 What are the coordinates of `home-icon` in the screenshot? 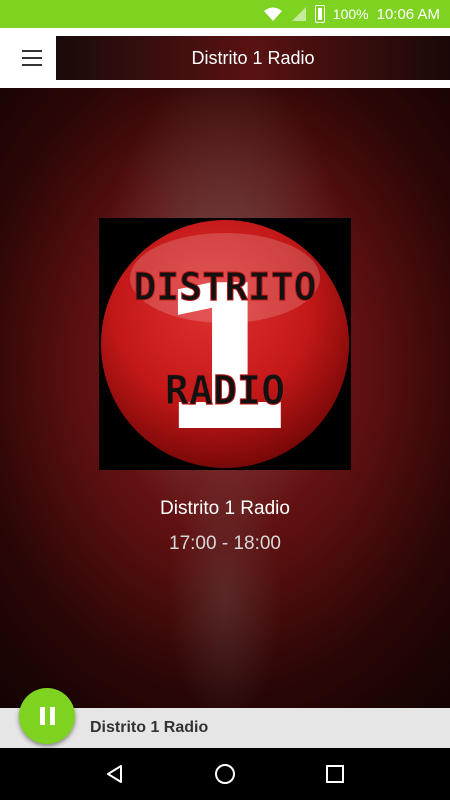 It's located at (225, 774).